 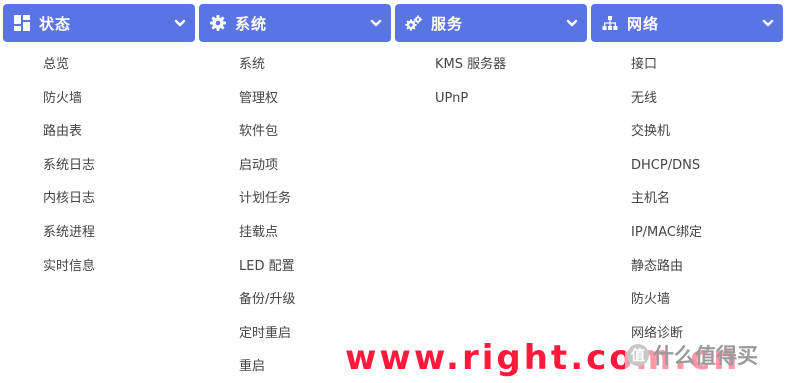 I want to click on menu-item: DHCP/DNS, so click(x=687, y=166).